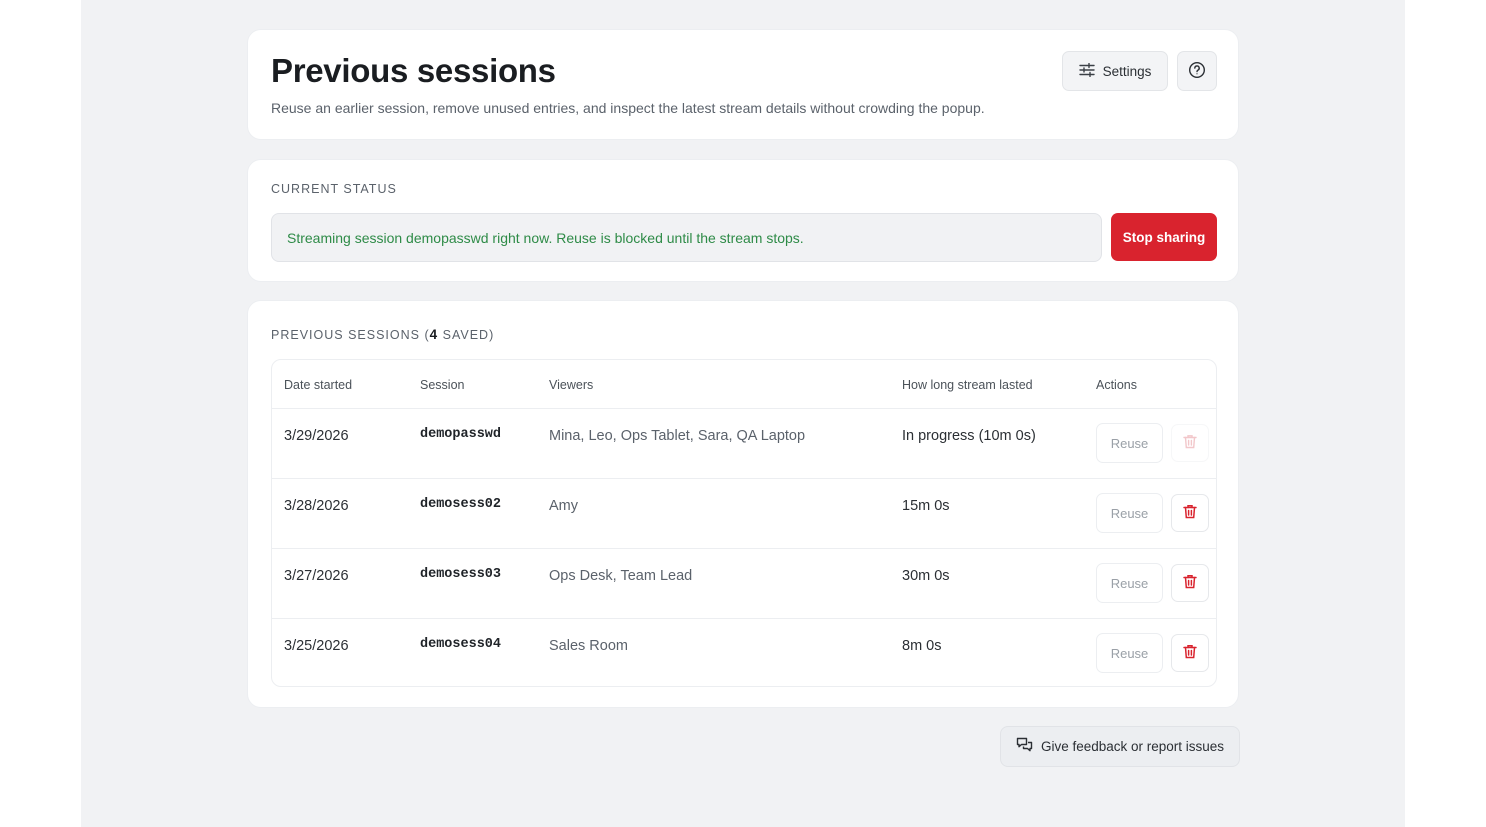  Describe the element at coordinates (967, 385) in the screenshot. I see `column-header-duration: How long stream lasted` at that location.